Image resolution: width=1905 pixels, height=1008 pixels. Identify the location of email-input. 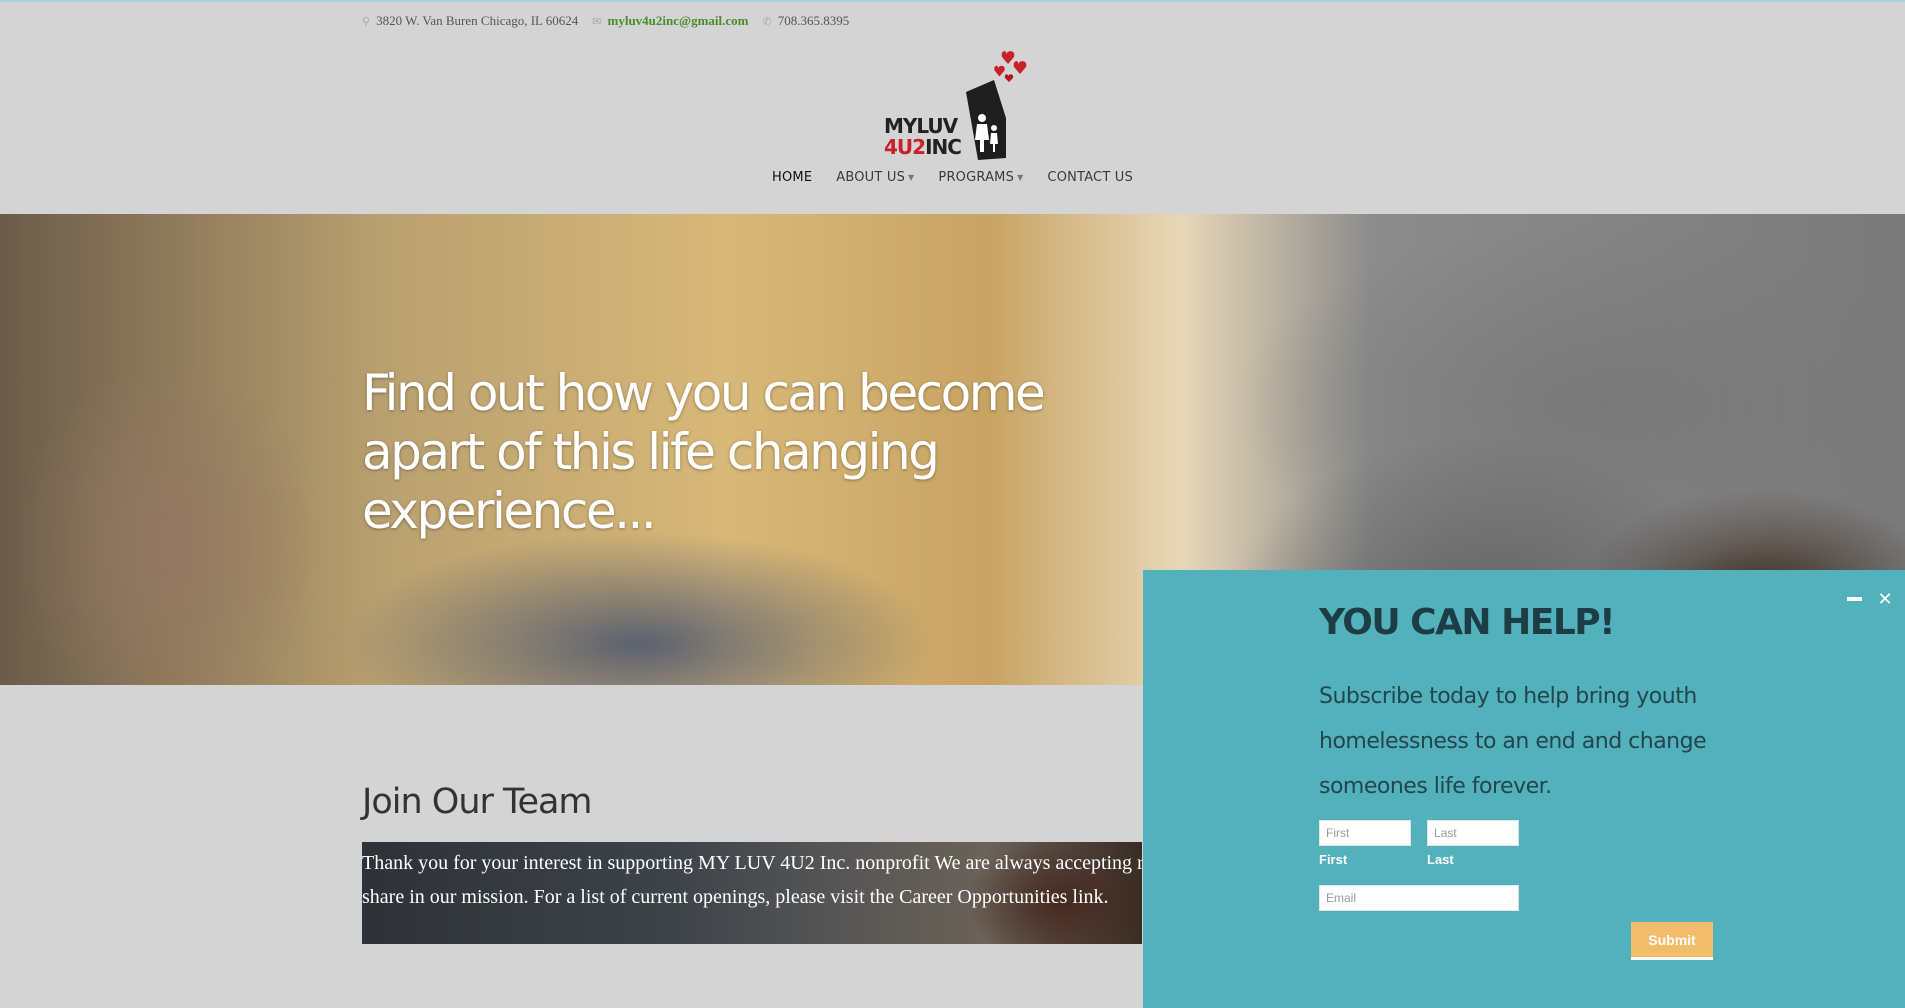
(1419, 898).